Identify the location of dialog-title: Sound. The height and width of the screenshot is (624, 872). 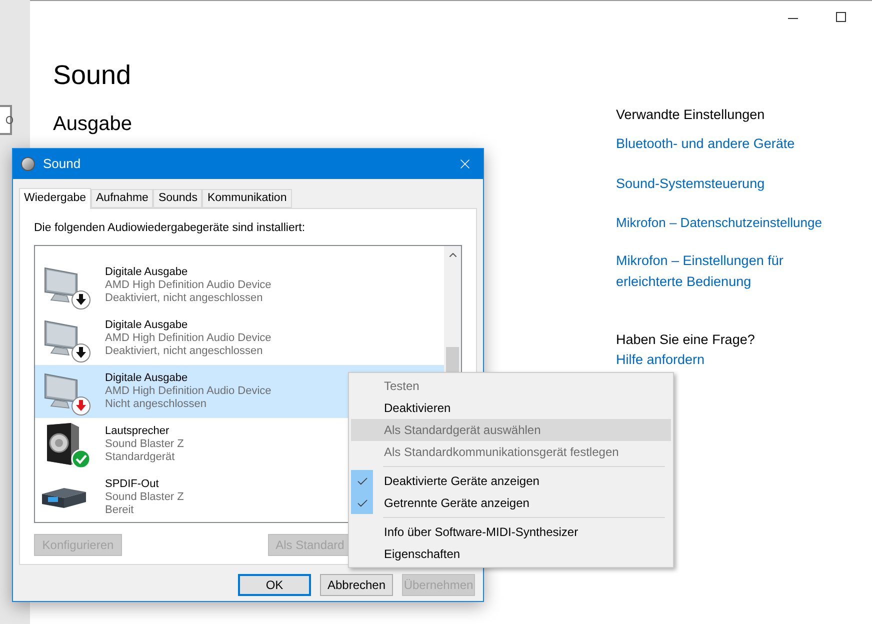
(62, 164).